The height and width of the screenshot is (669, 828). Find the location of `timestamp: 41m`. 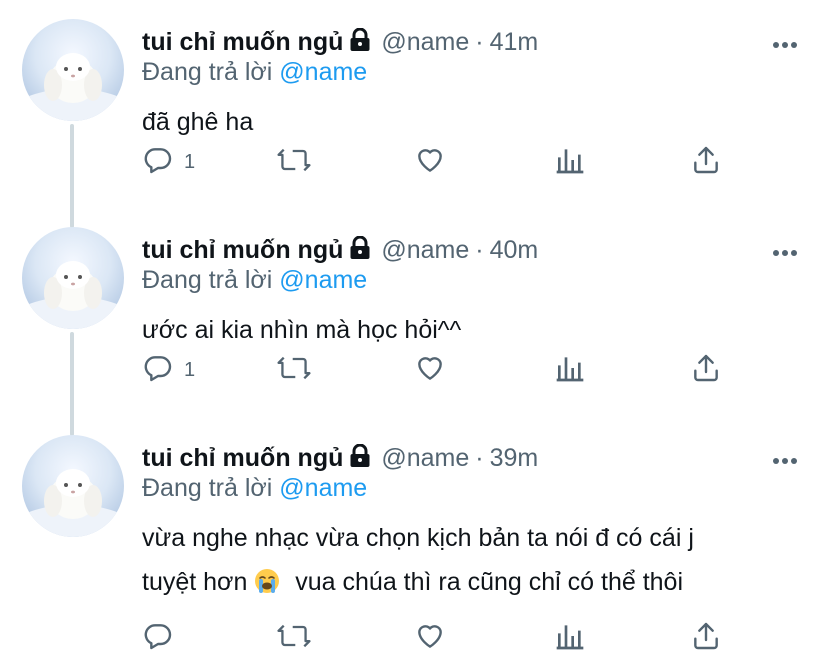

timestamp: 41m is located at coordinates (514, 42).